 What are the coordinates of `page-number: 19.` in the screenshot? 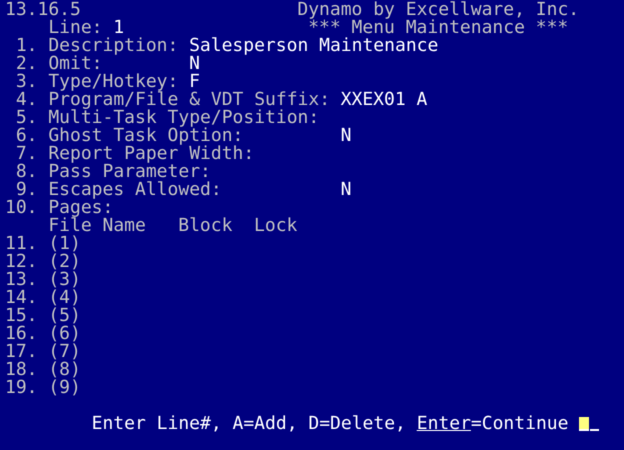 It's located at (21, 388).